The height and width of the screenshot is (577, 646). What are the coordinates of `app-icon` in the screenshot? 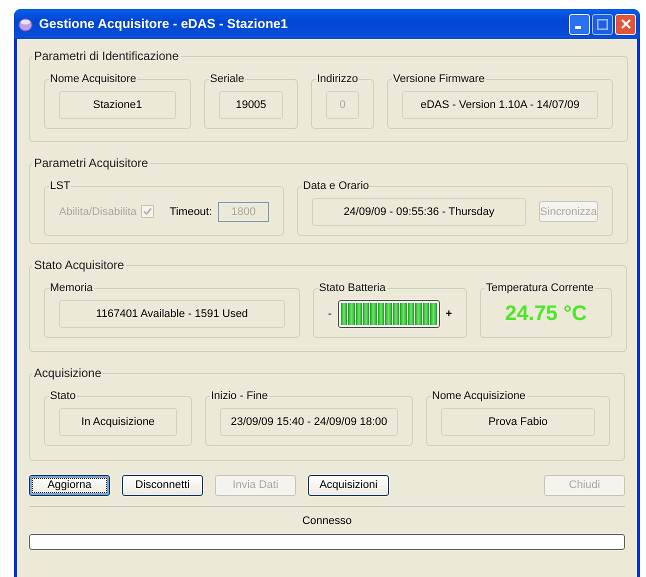 It's located at (25, 24).